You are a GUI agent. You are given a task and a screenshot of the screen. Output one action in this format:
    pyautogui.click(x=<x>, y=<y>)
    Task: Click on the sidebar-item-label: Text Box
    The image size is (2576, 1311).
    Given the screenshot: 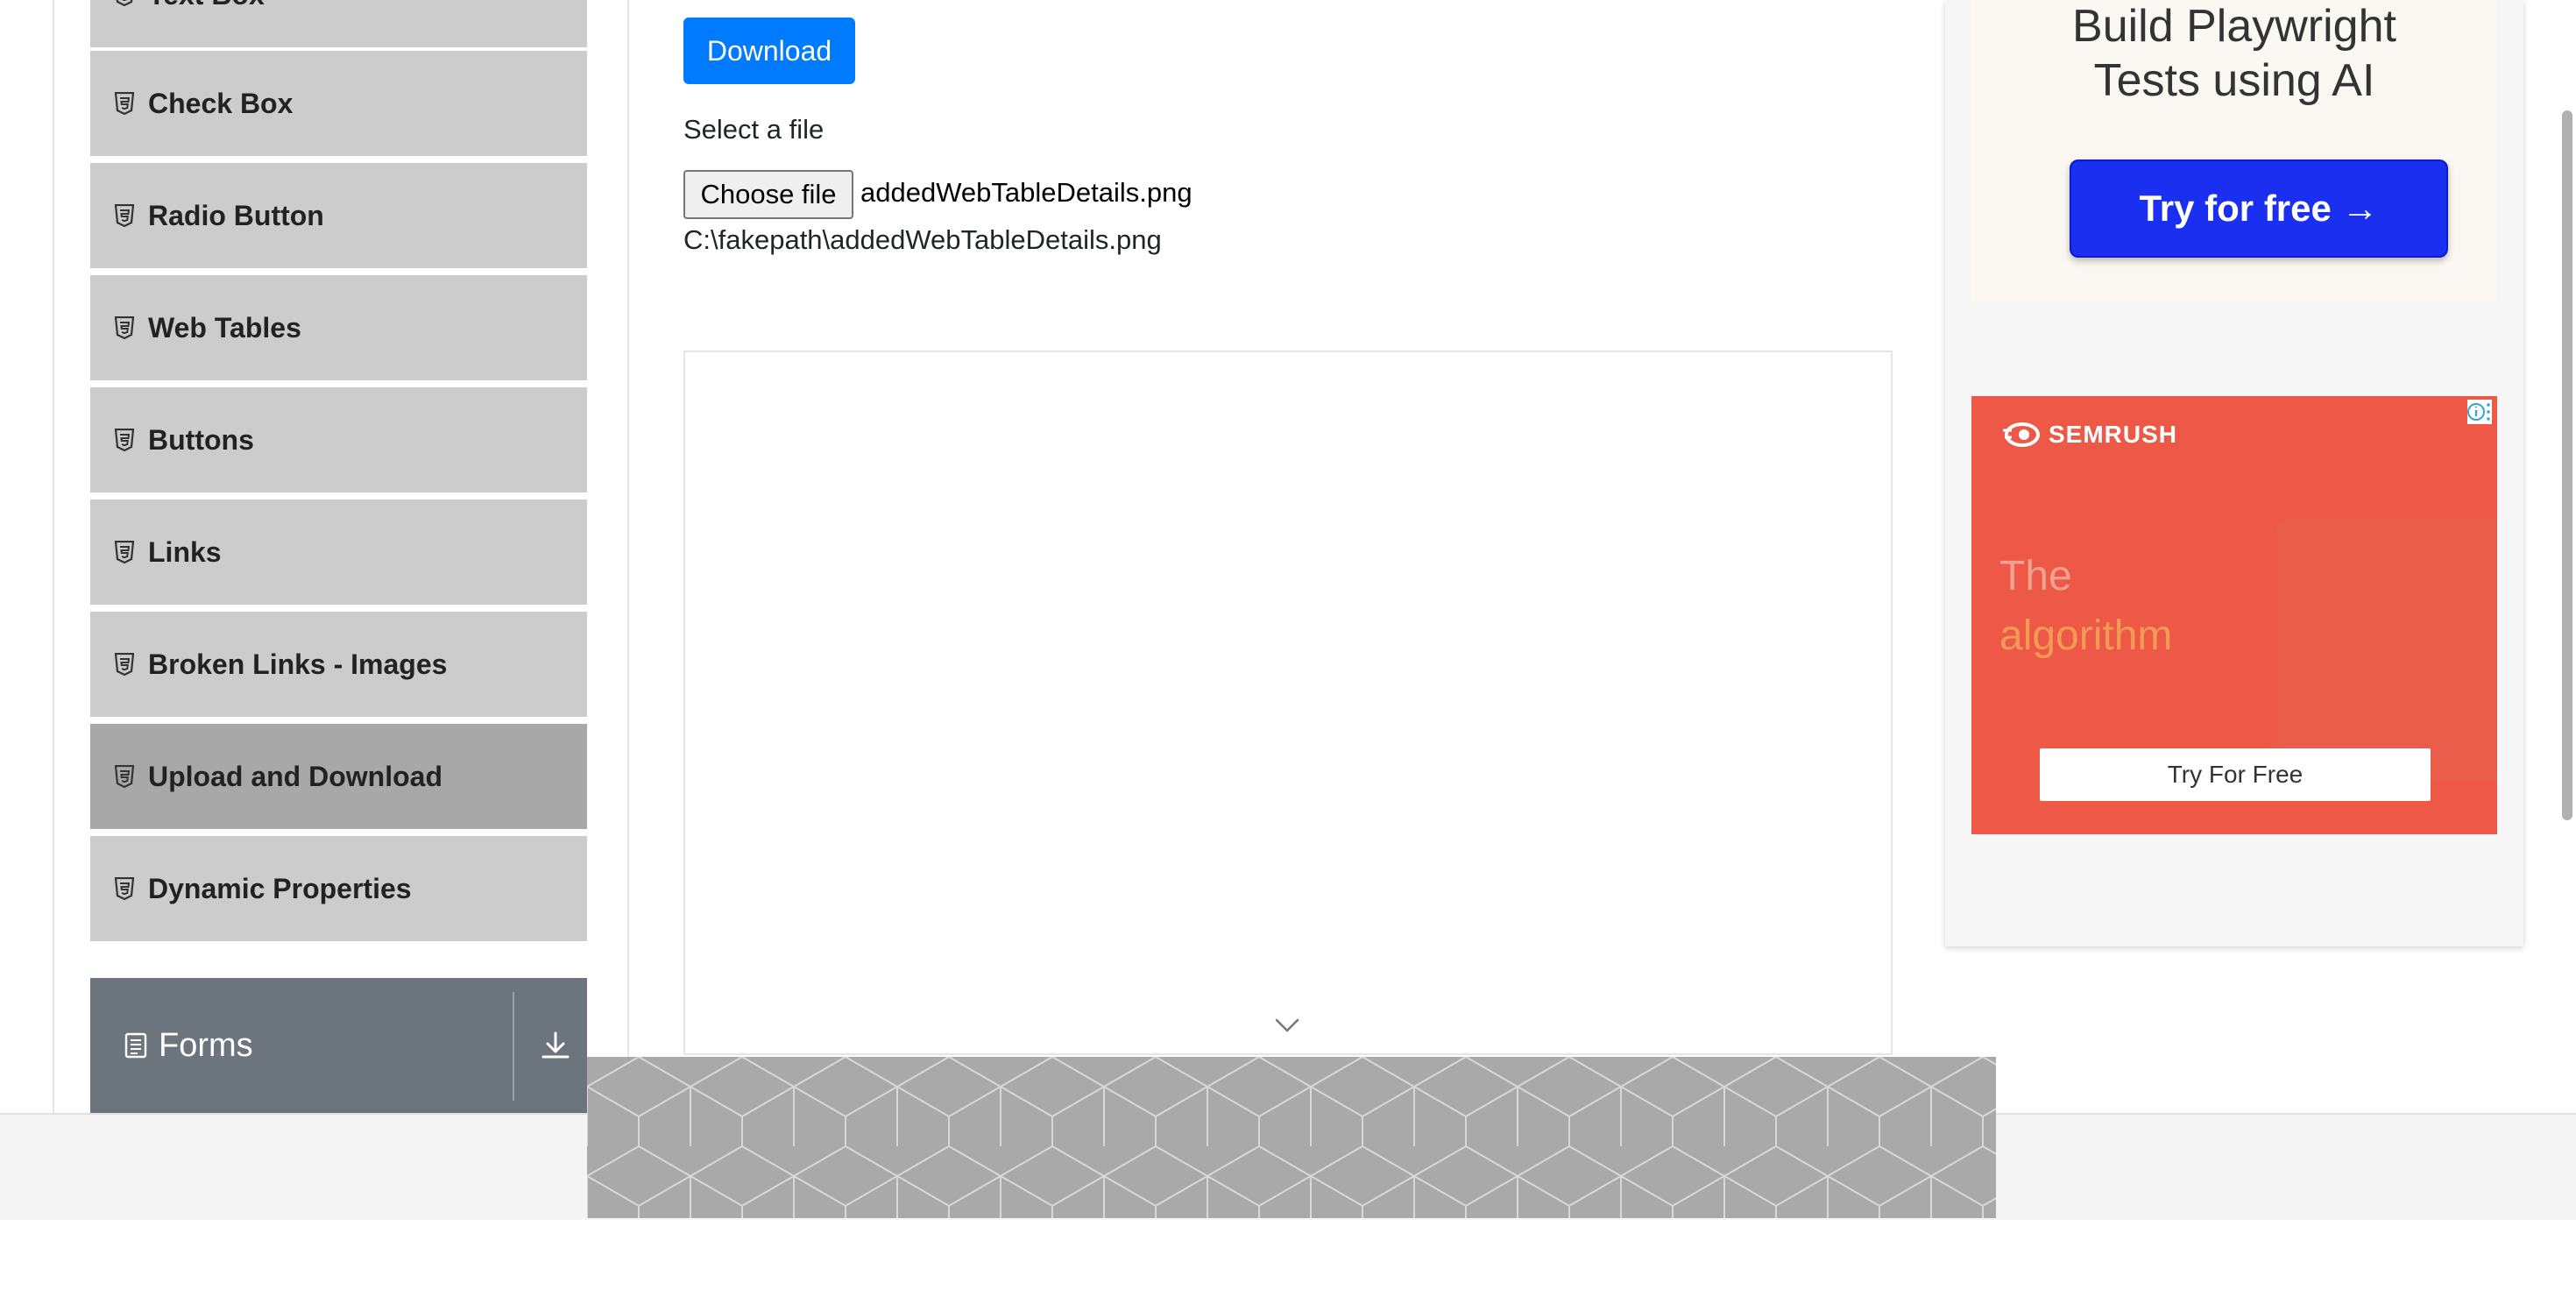 What is the action you would take?
    pyautogui.click(x=206, y=6)
    